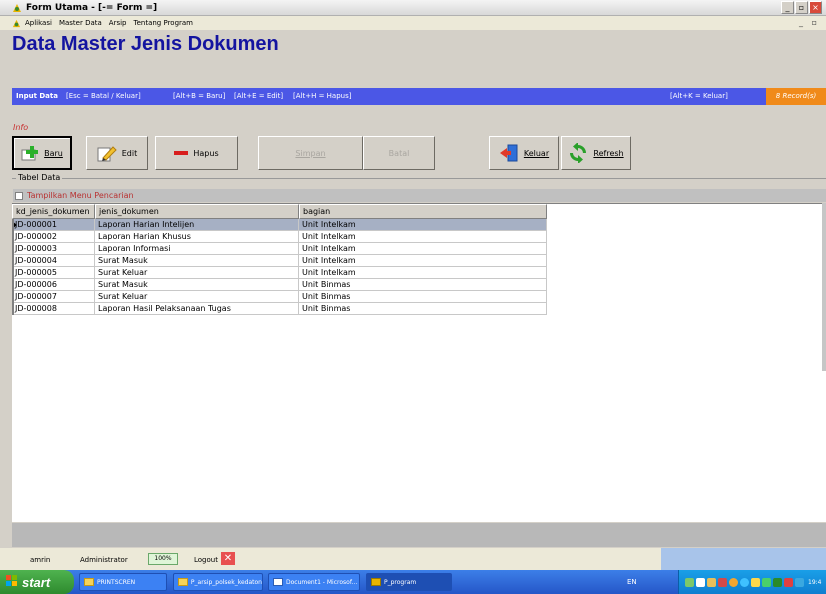 This screenshot has width=826, height=594. What do you see at coordinates (419, 195) in the screenshot?
I see `search-toggle-row: Tampilkan Menu Pencarian` at bounding box center [419, 195].